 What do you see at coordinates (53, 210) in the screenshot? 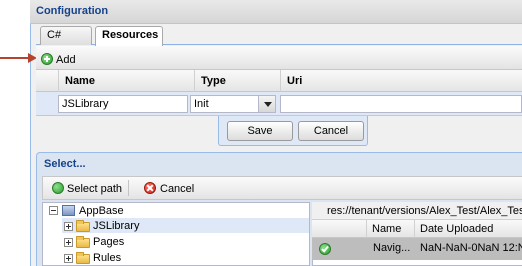
I see `collapse-icon` at bounding box center [53, 210].